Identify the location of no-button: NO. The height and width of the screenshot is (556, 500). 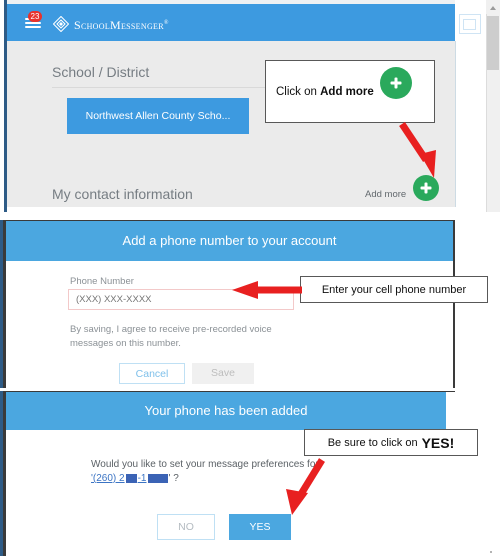
(186, 527).